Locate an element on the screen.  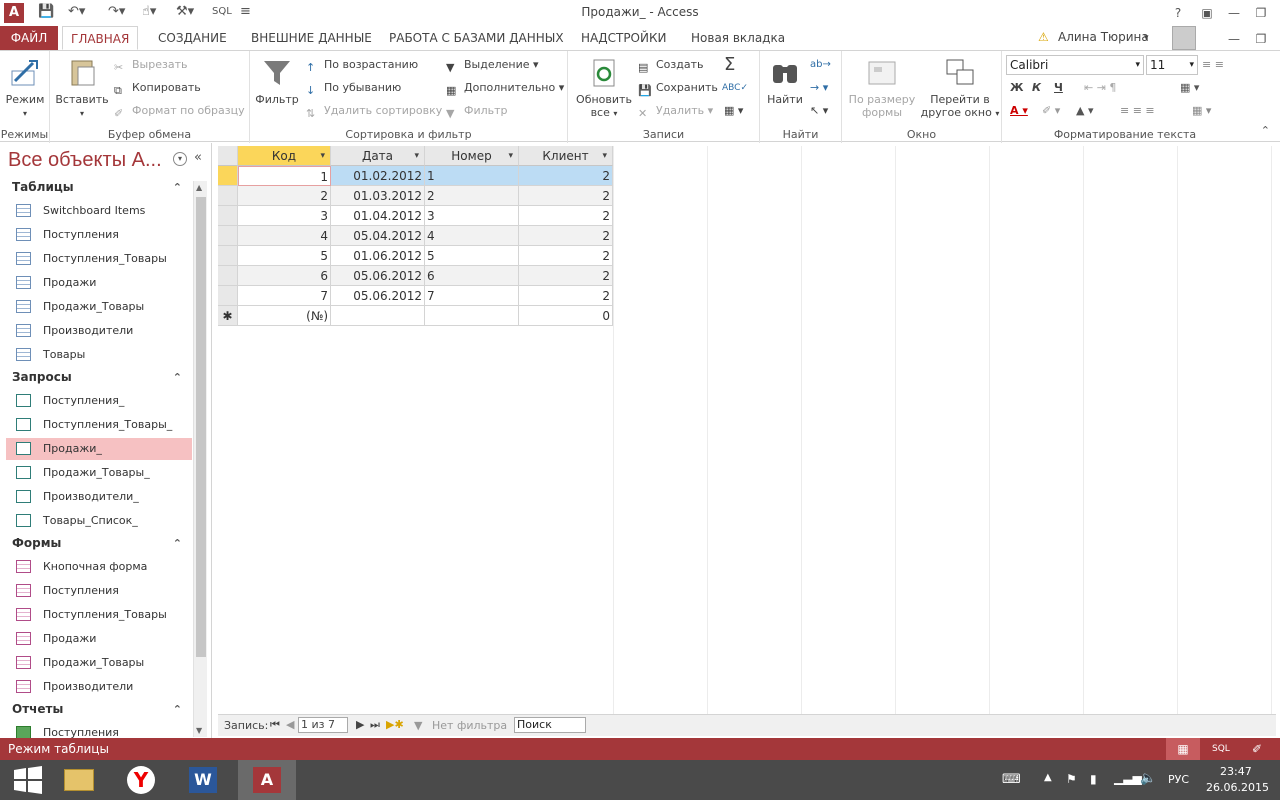
cut-button: ✂ Вырезать is located at coordinates (150, 65).